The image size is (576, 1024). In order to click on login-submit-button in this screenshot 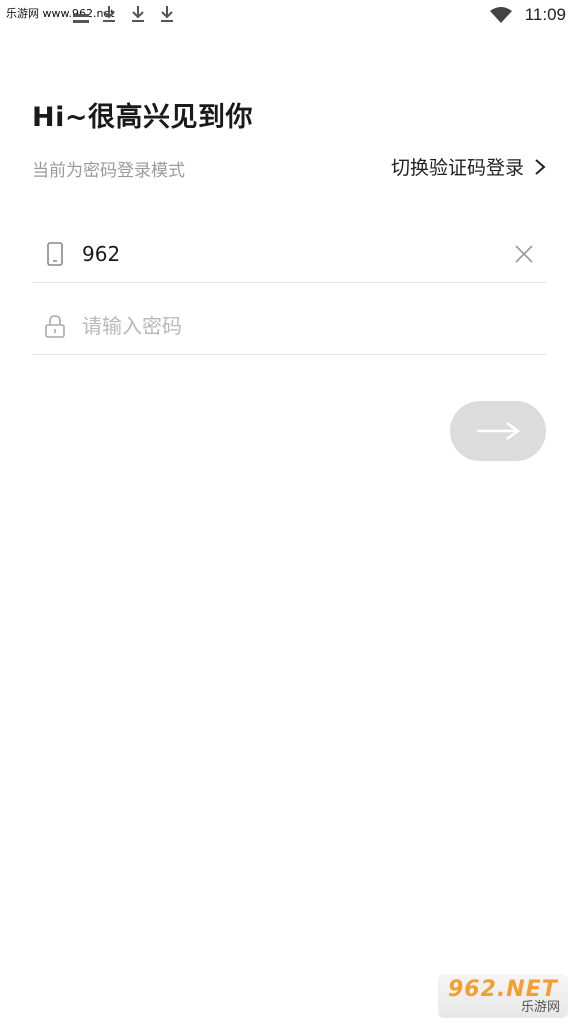, I will do `click(498, 431)`.